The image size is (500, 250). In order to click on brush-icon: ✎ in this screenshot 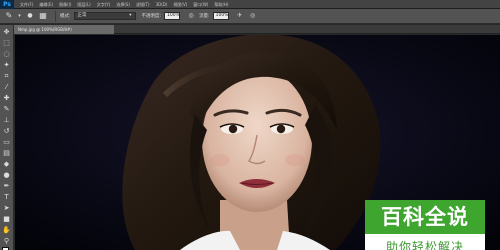, I will do `click(9, 16)`.